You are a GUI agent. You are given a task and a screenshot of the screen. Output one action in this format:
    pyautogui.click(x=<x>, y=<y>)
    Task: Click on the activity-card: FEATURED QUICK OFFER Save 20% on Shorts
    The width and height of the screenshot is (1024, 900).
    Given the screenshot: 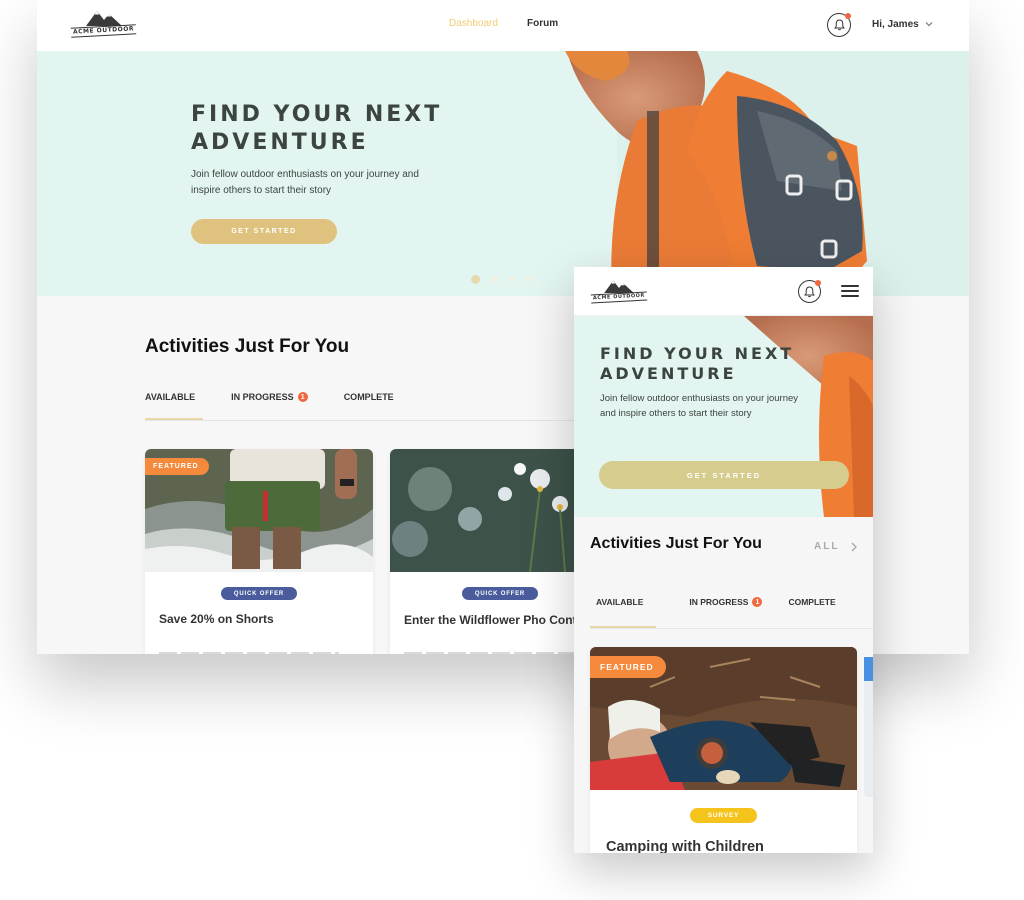 What is the action you would take?
    pyautogui.click(x=259, y=551)
    